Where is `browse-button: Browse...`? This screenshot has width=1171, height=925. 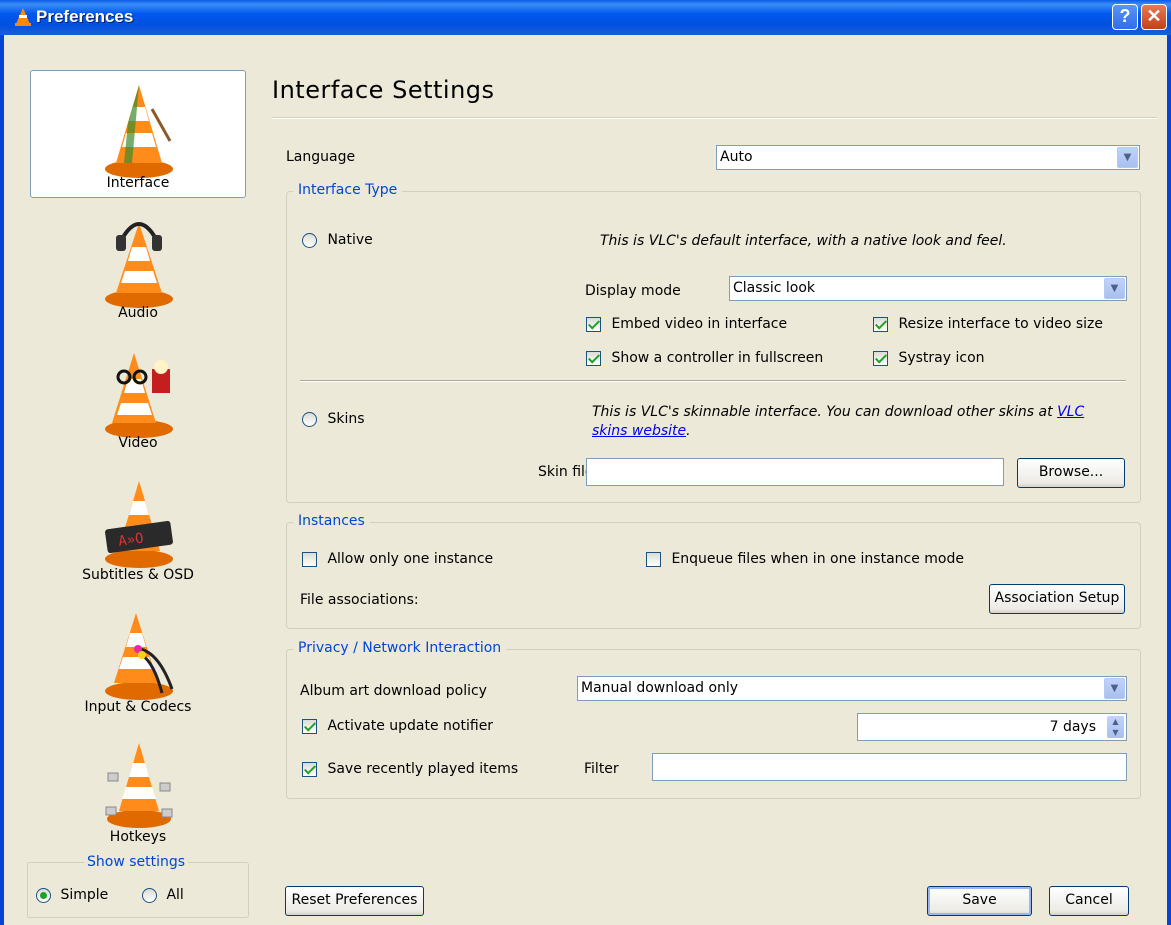 browse-button: Browse... is located at coordinates (1071, 473).